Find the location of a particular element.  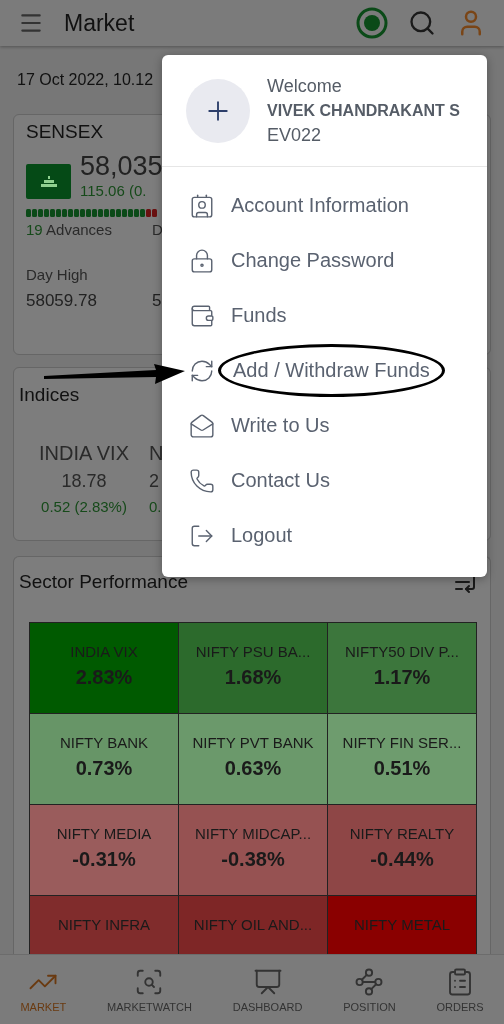

heatmap-cell: NIFTY BANK 0.73% is located at coordinates (104, 759).